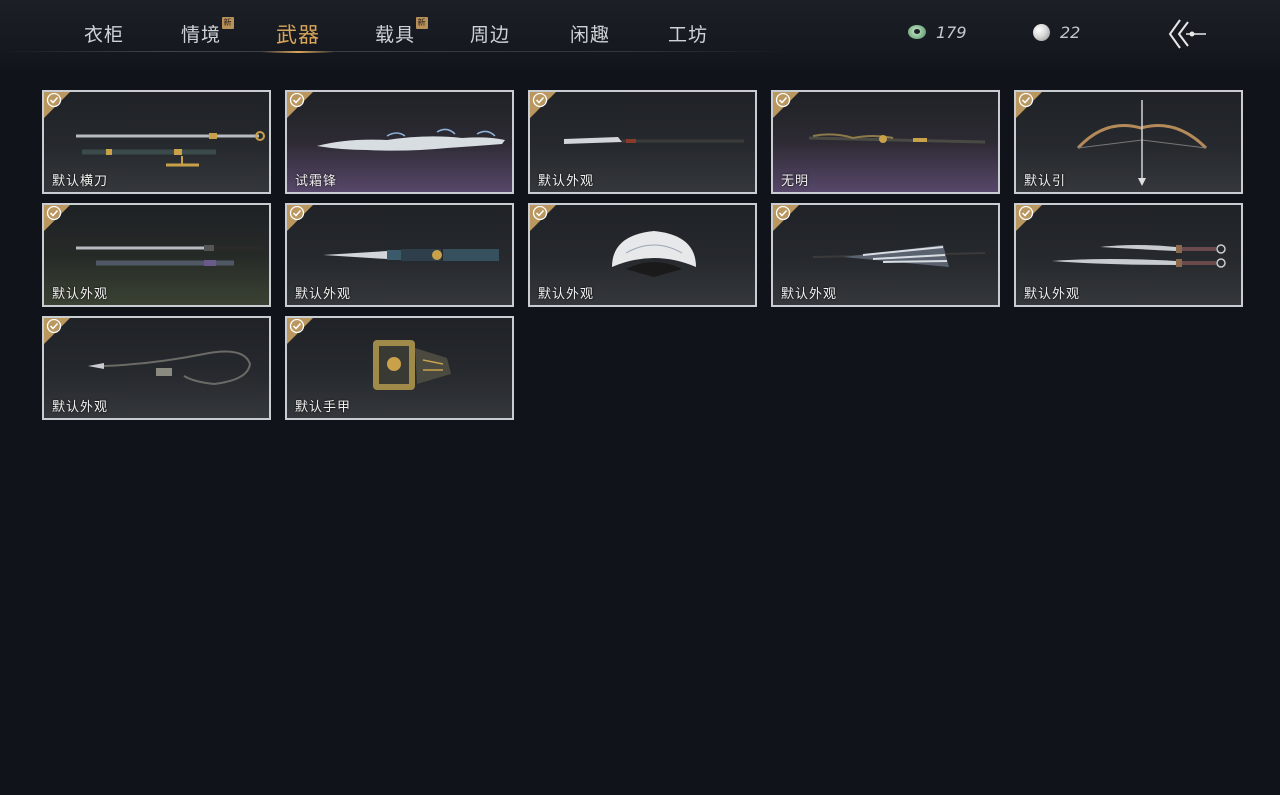  I want to click on tab-label: 周边, so click(490, 35).